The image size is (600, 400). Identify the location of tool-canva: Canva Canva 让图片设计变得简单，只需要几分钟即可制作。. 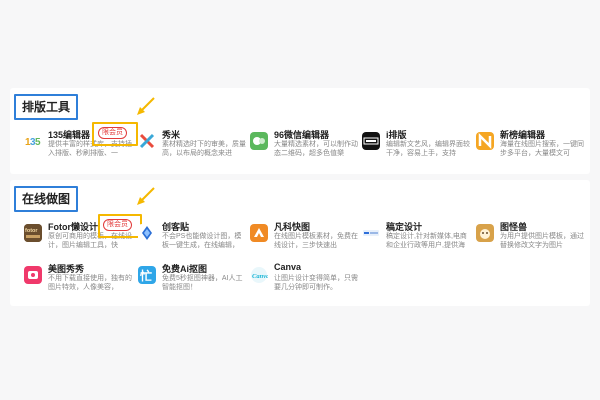
(304, 281).